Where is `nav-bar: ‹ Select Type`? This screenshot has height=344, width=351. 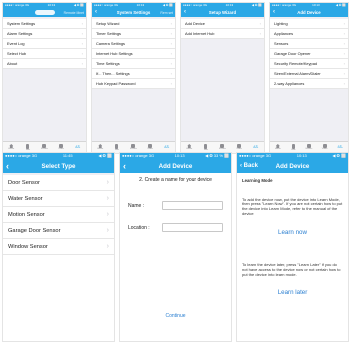
nav-bar: ‹ Select Type is located at coordinates (58, 166).